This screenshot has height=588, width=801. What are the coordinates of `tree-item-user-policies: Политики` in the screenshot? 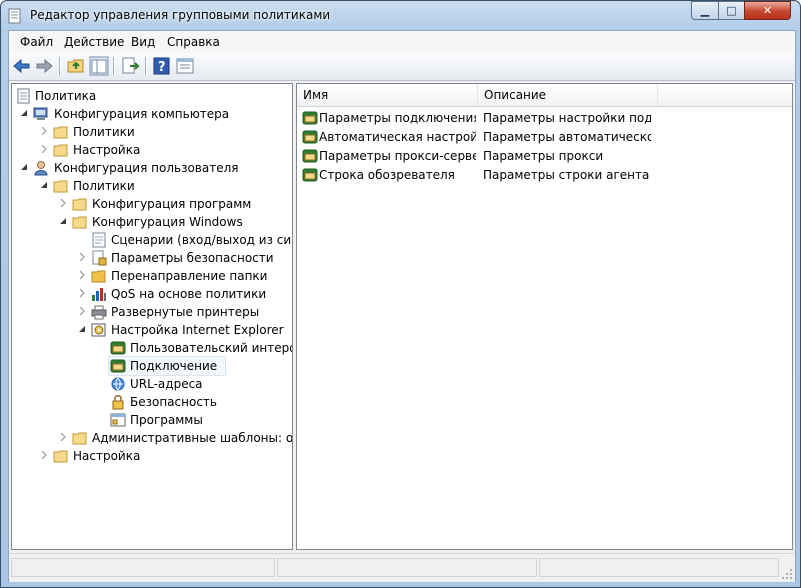 It's located at (152, 186).